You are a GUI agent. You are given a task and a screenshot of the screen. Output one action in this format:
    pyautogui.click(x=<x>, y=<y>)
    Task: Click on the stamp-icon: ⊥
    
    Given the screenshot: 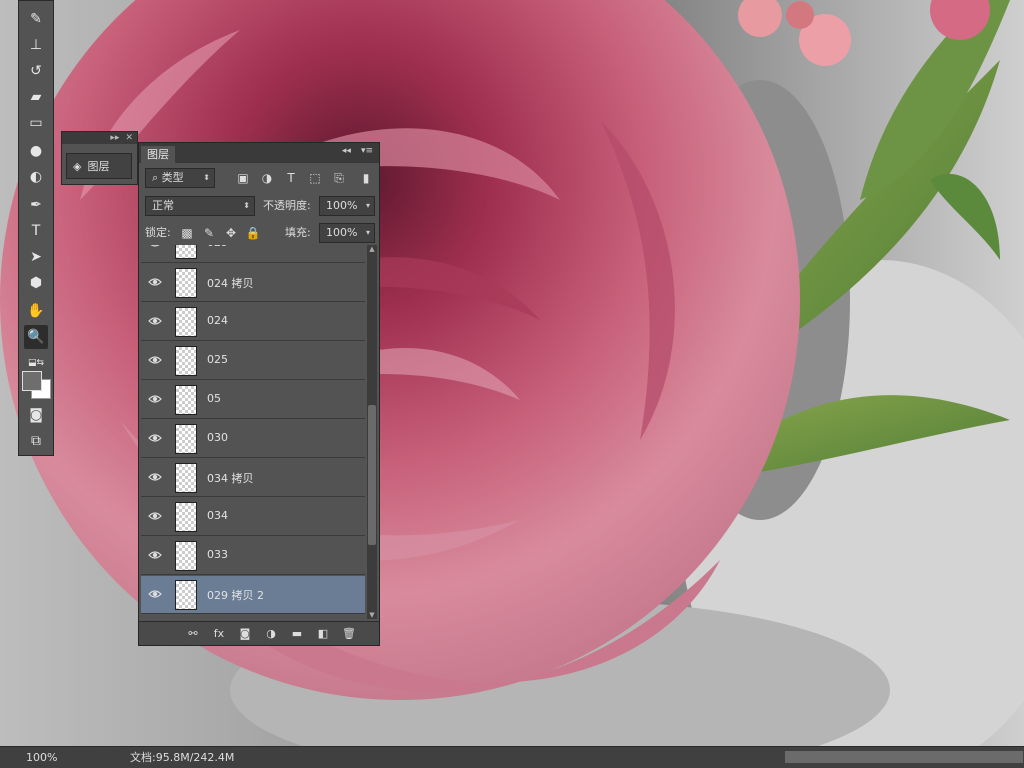 What is the action you would take?
    pyautogui.click(x=36, y=45)
    